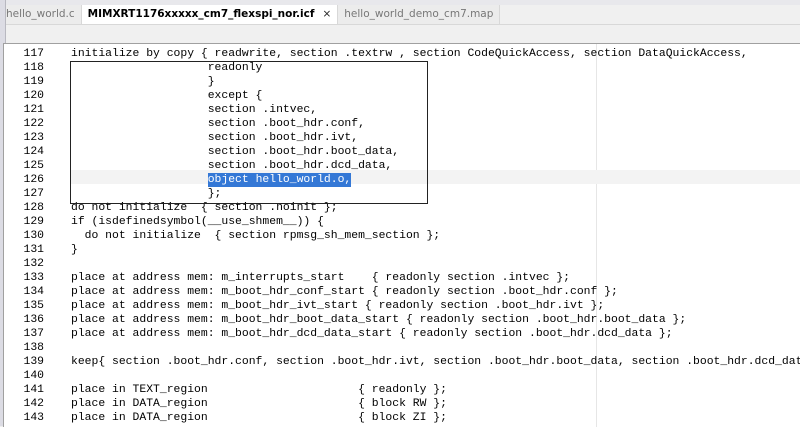 Image resolution: width=800 pixels, height=427 pixels. What do you see at coordinates (259, 404) in the screenshot?
I see `line-text: place in DATA_region { block RW };` at bounding box center [259, 404].